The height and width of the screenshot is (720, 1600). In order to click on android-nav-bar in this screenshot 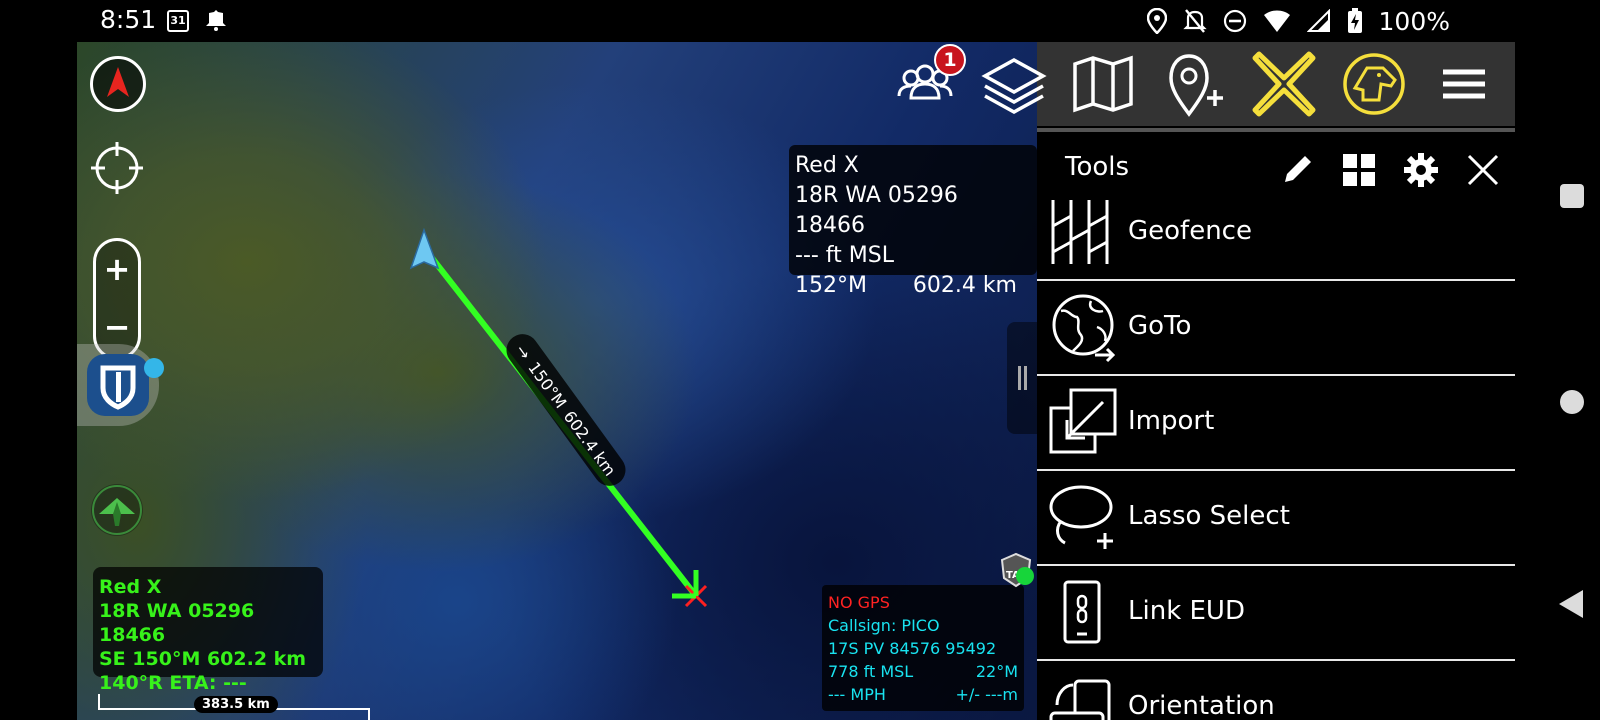, I will do `click(1557, 381)`.